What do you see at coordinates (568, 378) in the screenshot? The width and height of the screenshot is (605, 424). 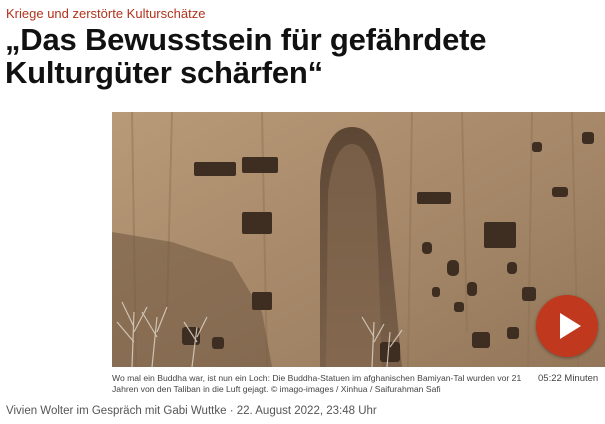 I see `audio-duration: 05:22 Minuten` at bounding box center [568, 378].